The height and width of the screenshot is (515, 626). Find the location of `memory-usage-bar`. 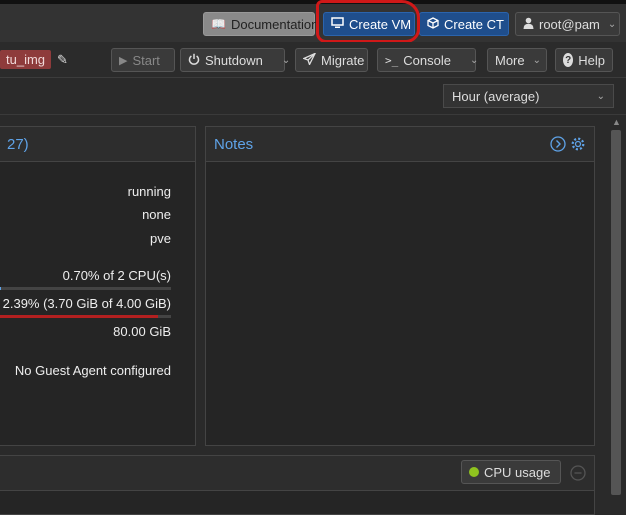

memory-usage-bar is located at coordinates (85, 316).